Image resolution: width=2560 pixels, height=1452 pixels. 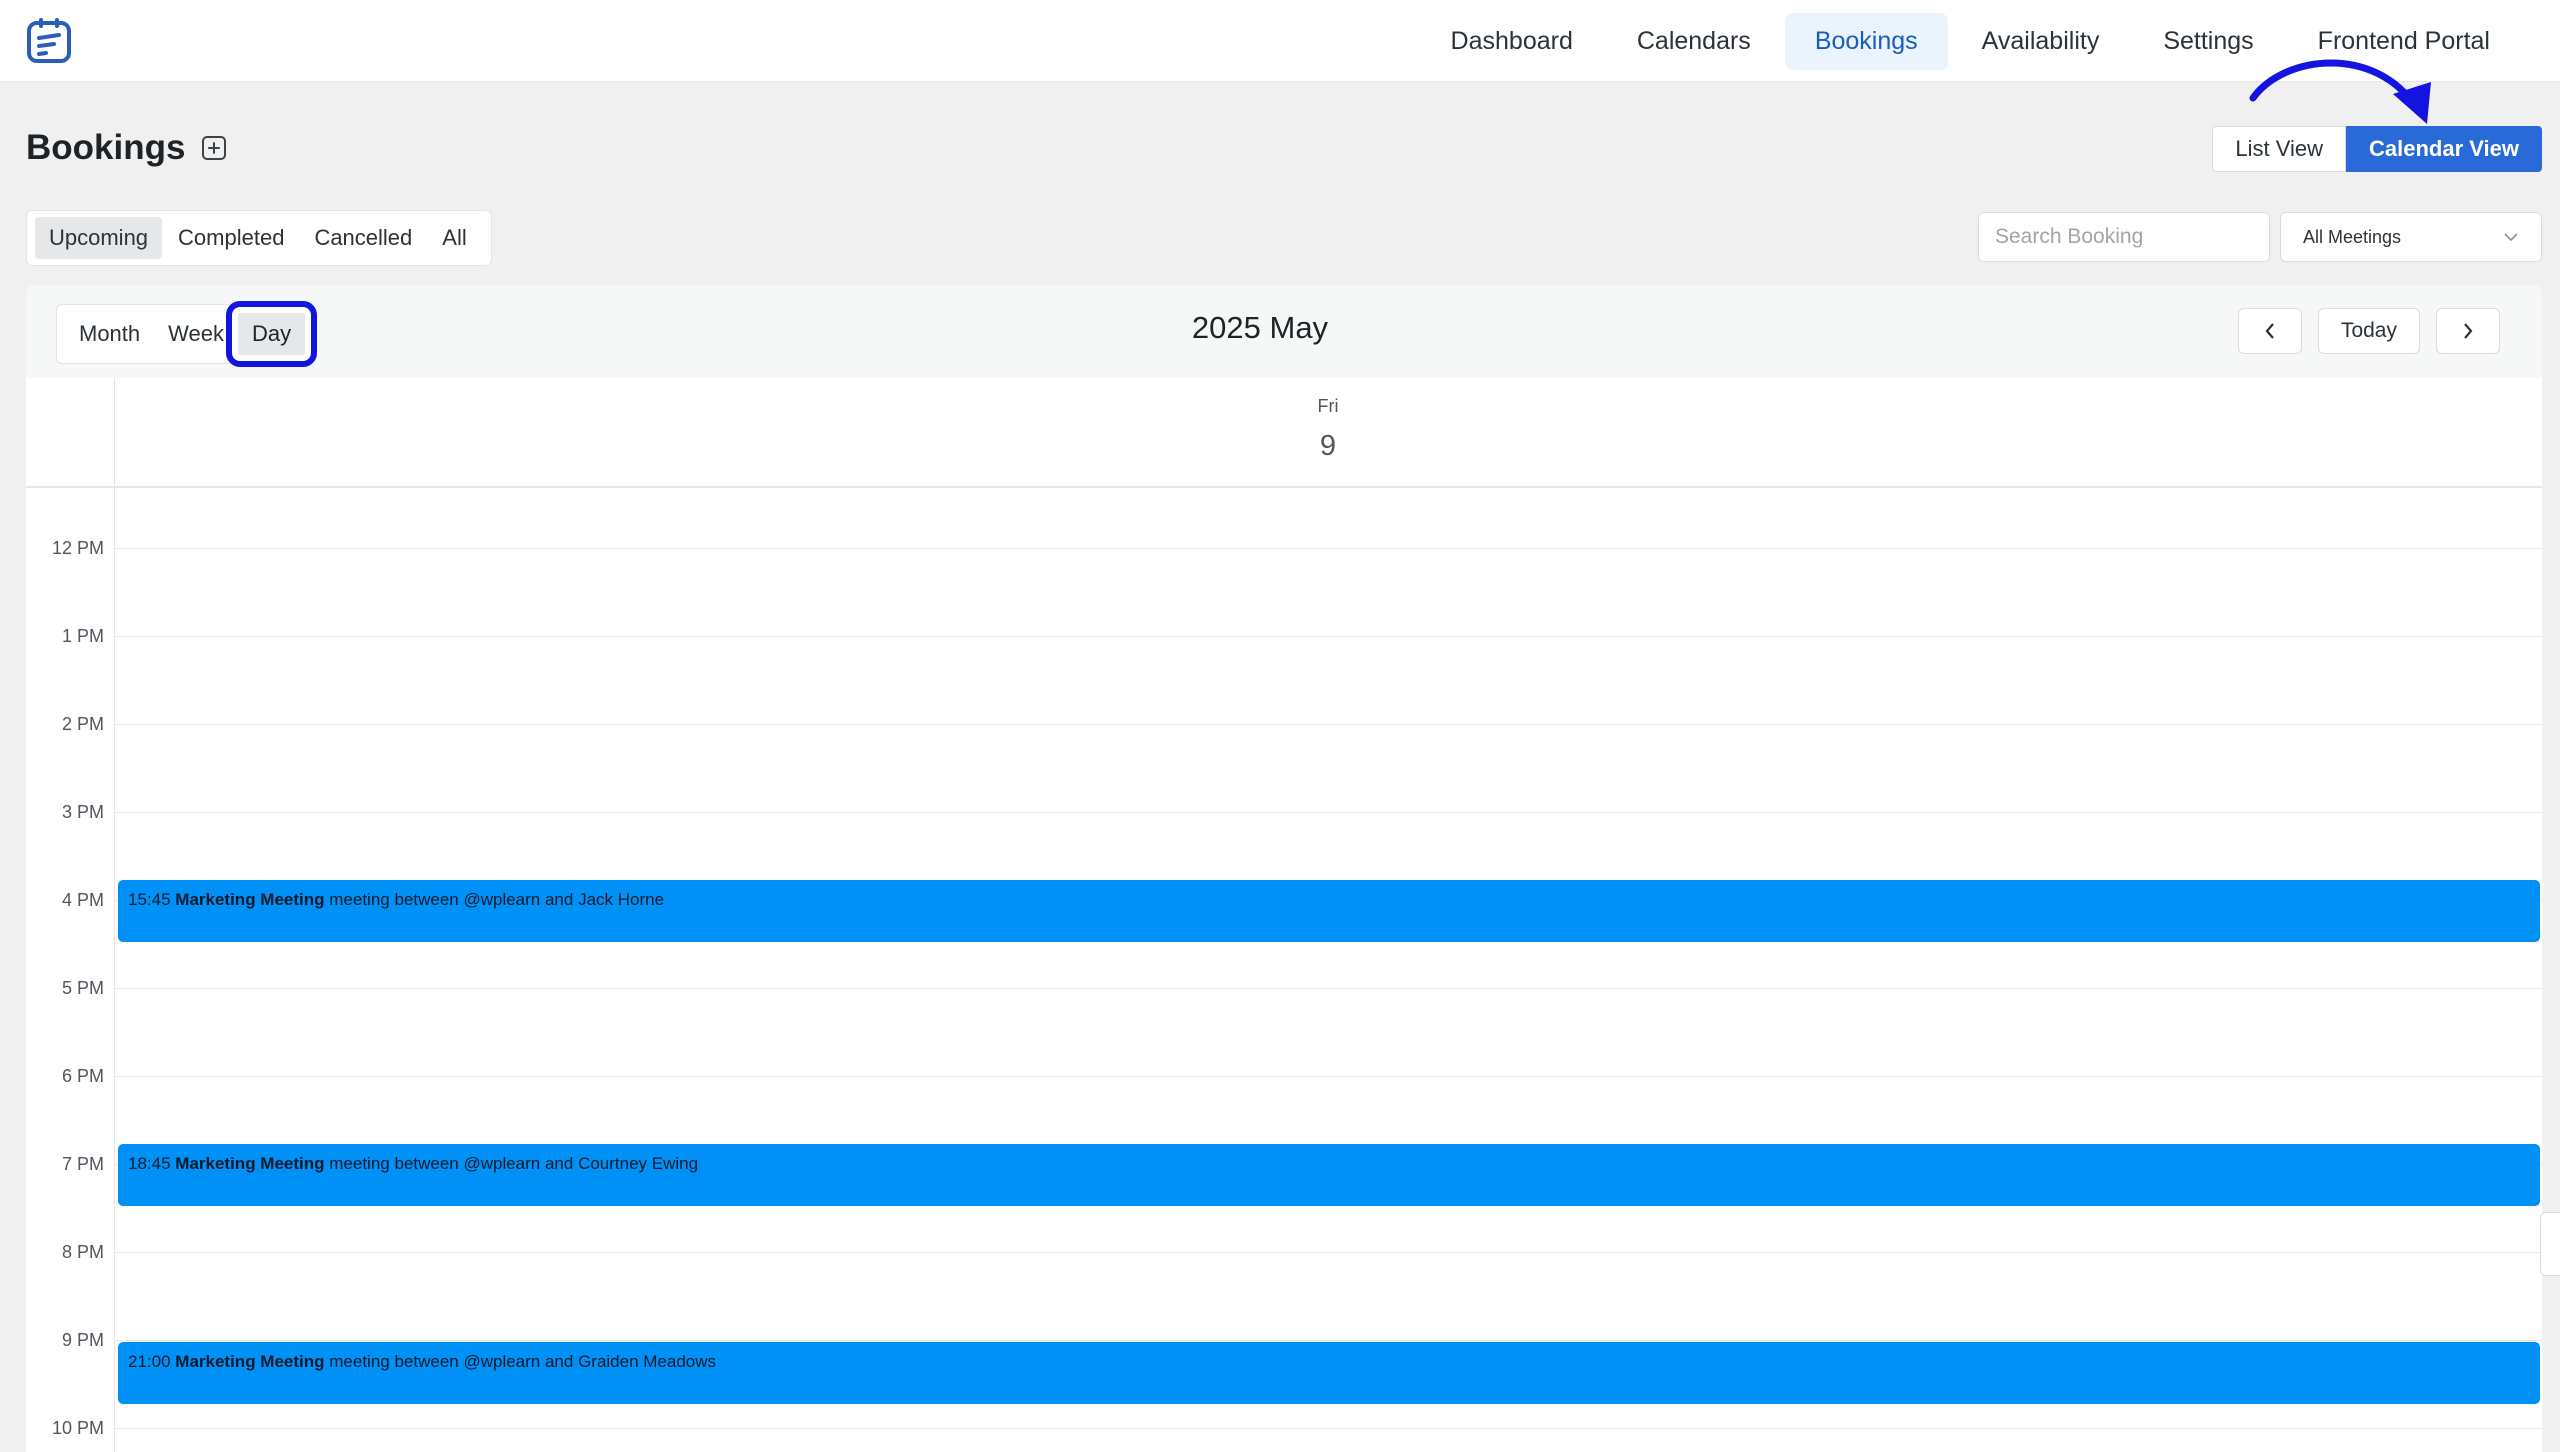 I want to click on hour-label: 3 PM, so click(x=82, y=812).